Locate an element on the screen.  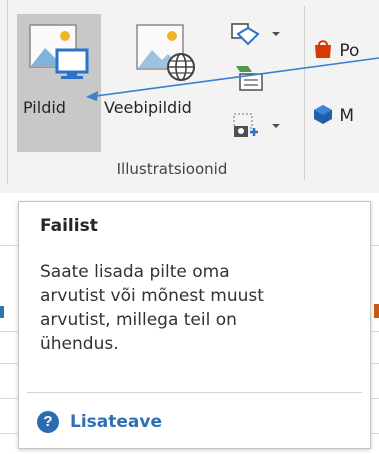
shapes-button is located at coordinates (258, 35).